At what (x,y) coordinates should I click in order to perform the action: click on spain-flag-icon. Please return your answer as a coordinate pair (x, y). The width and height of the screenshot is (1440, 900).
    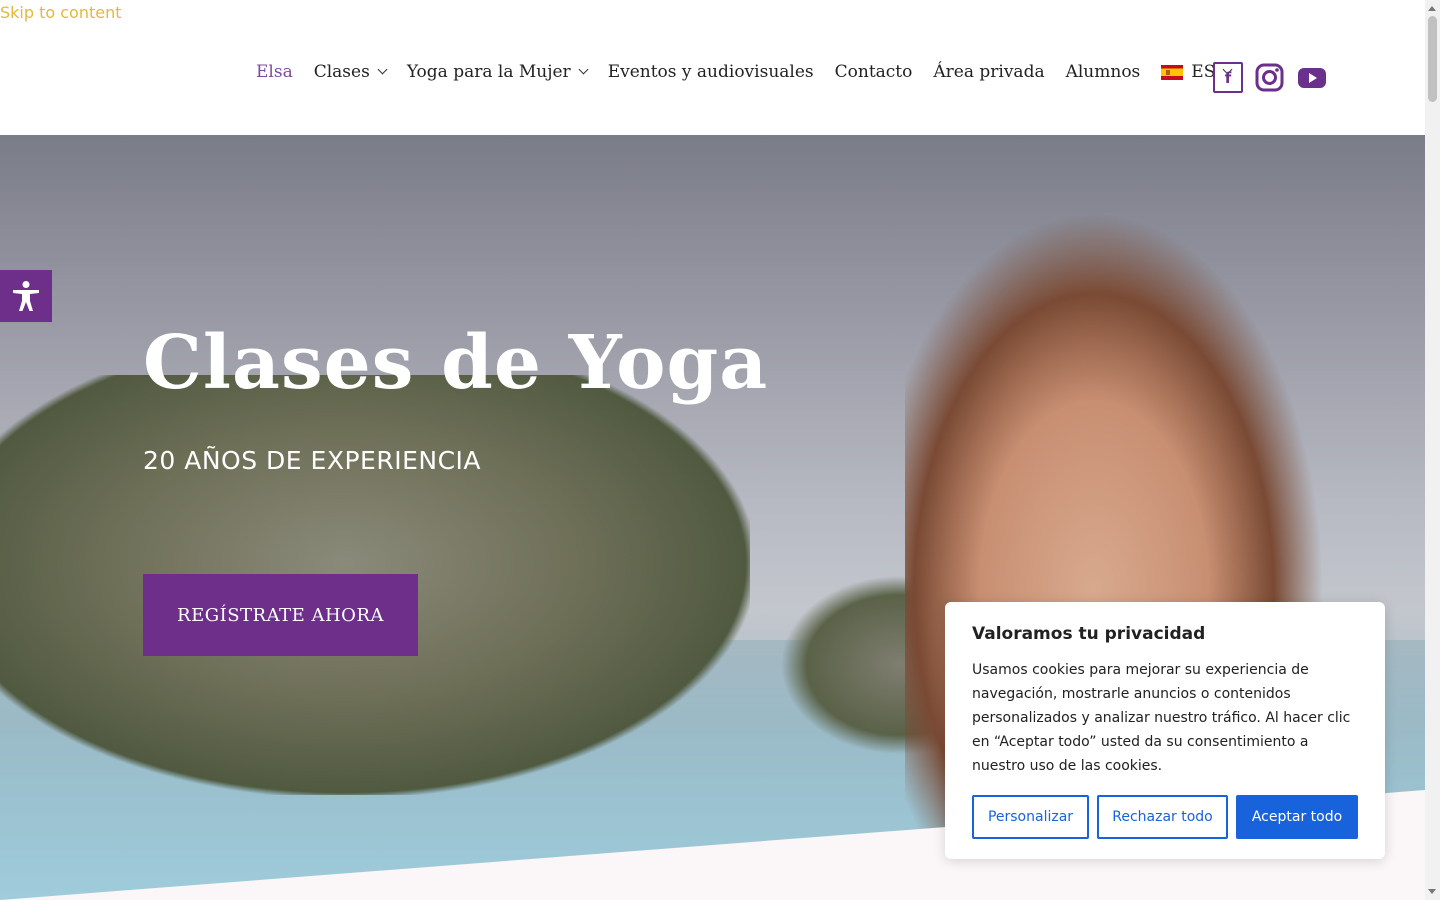
    Looking at the image, I should click on (1172, 72).